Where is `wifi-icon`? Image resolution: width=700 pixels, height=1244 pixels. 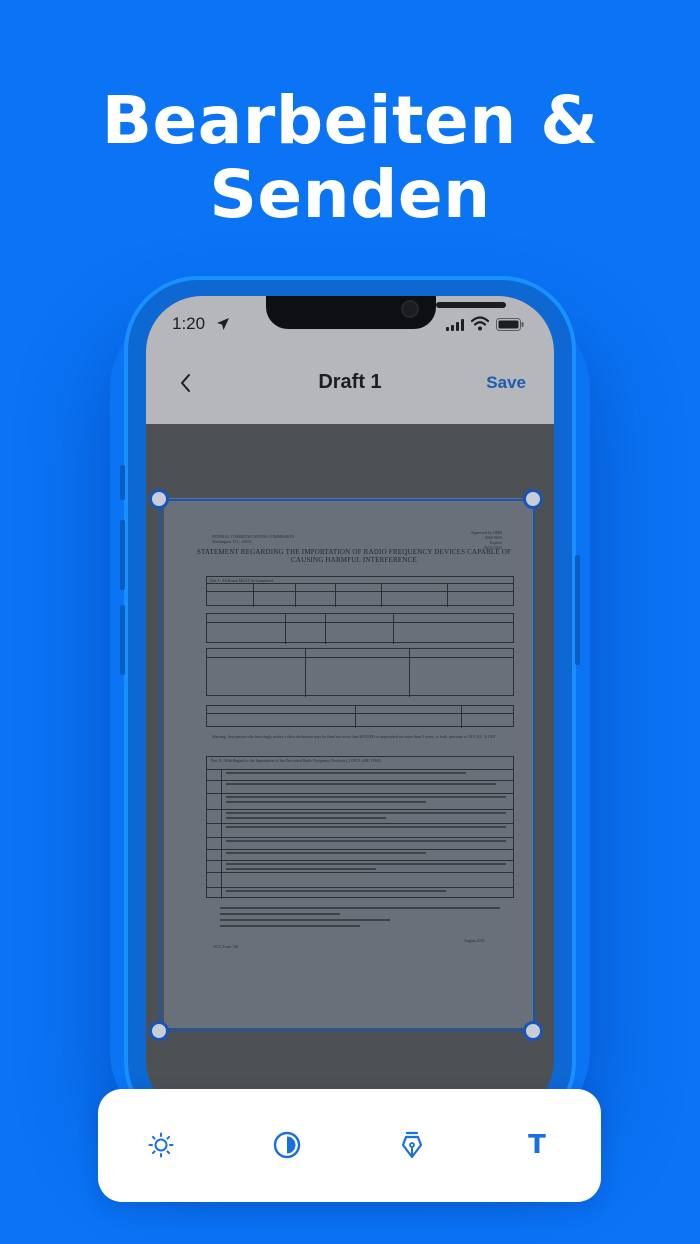 wifi-icon is located at coordinates (480, 323).